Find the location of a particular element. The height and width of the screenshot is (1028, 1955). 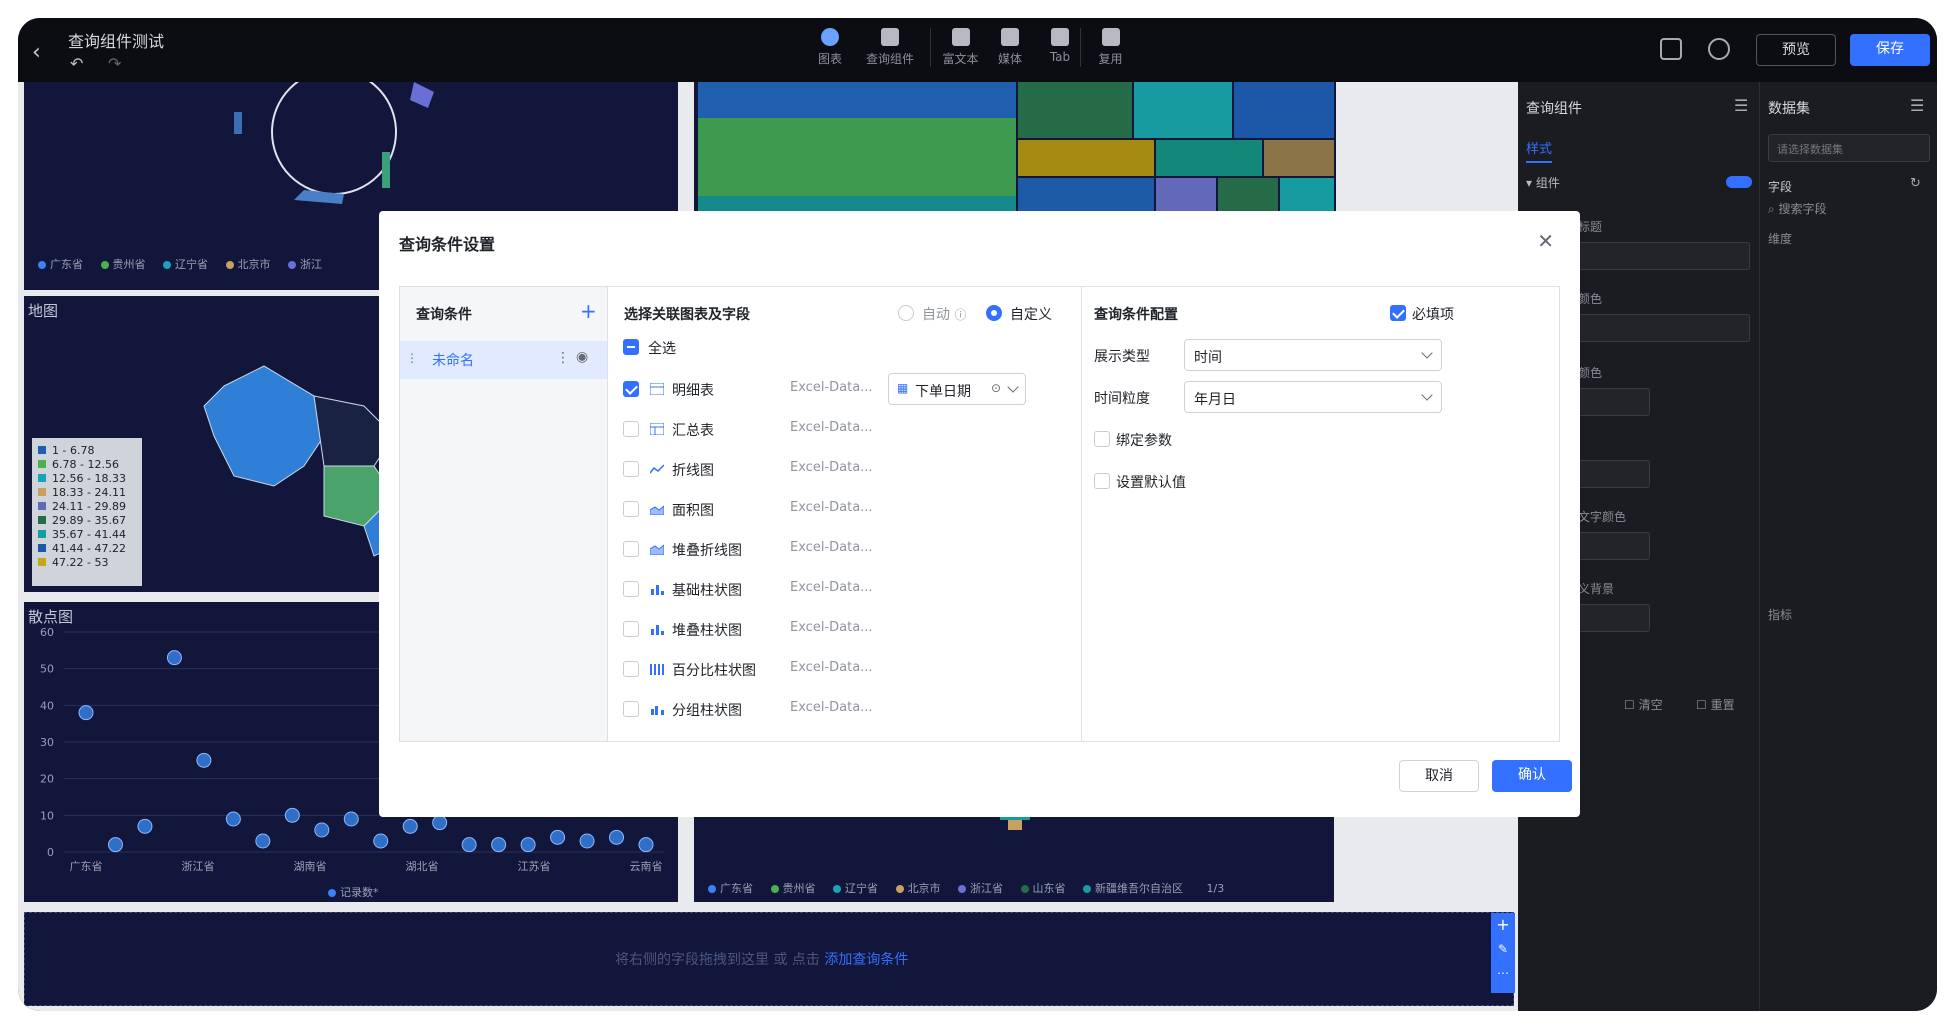

preview-button: 预览 is located at coordinates (1796, 50).